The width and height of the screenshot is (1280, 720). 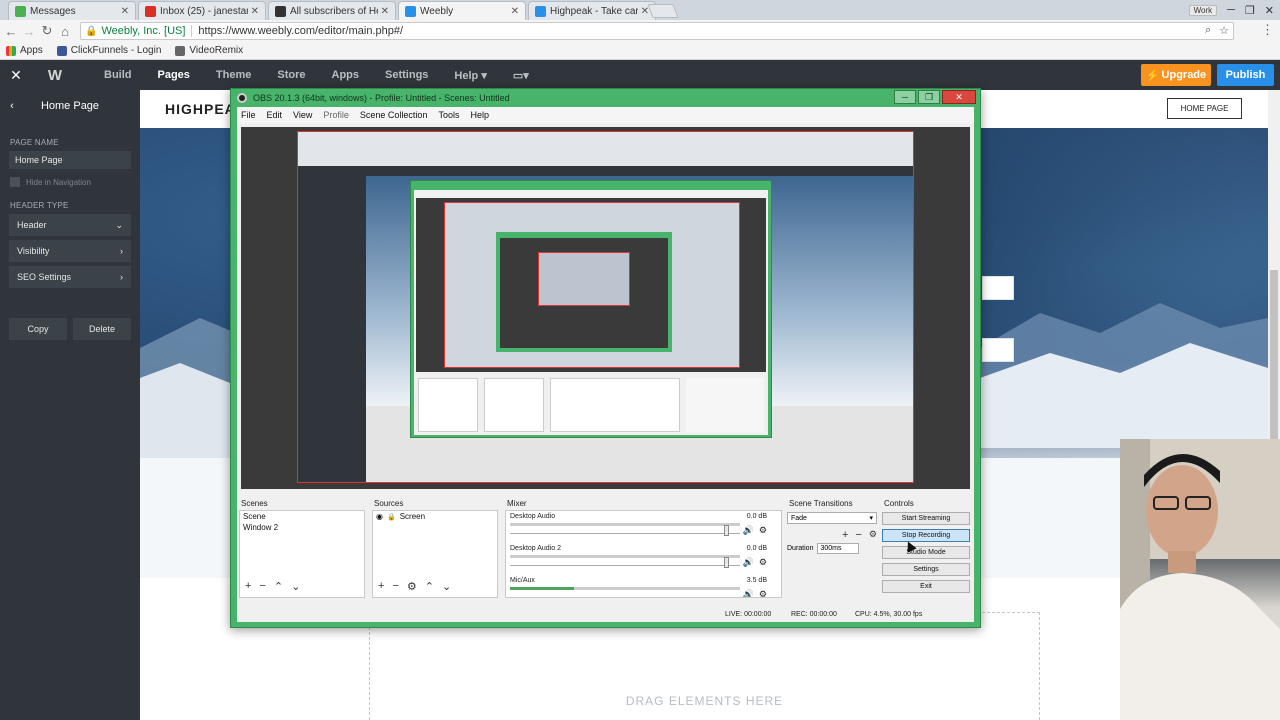 I want to click on browser-tab: Highpeak - Take care of ✕, so click(x=592, y=10).